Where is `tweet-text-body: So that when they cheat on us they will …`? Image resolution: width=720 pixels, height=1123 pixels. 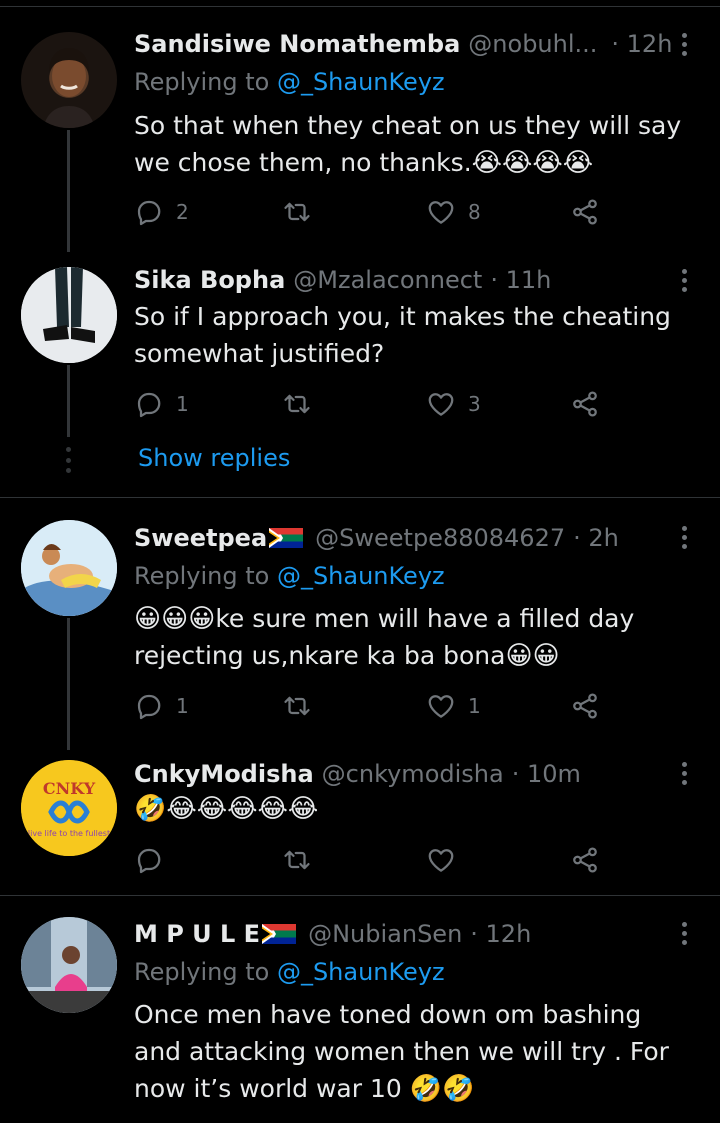
tweet-text-body: So that when they cheat on us they will … is located at coordinates (408, 144).